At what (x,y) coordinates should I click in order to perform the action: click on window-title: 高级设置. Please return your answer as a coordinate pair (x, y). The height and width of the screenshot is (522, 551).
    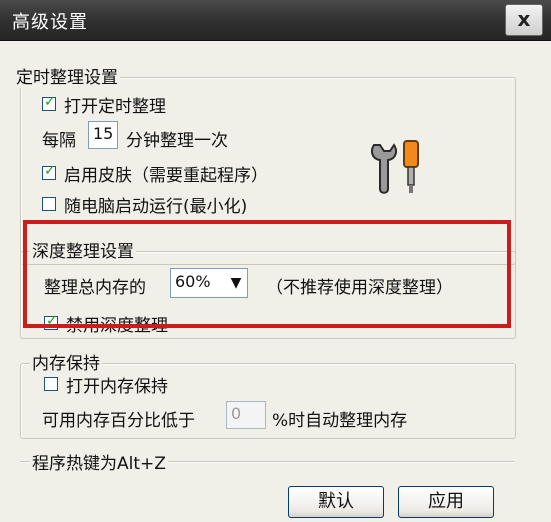
    Looking at the image, I should click on (50, 22).